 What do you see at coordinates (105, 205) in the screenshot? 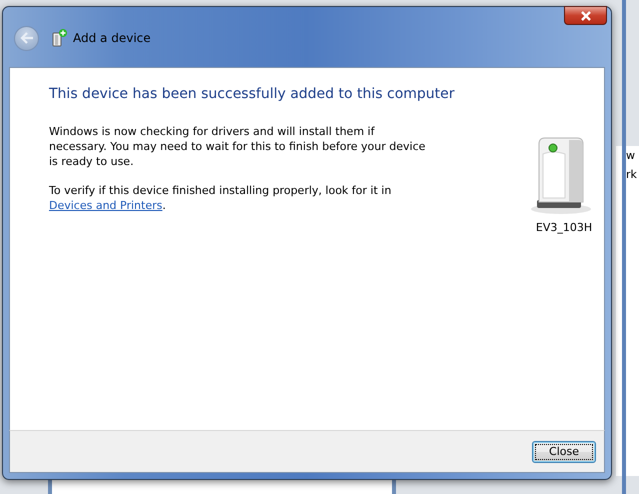
I see `devices-and-printers-link: Devices and Printers` at bounding box center [105, 205].